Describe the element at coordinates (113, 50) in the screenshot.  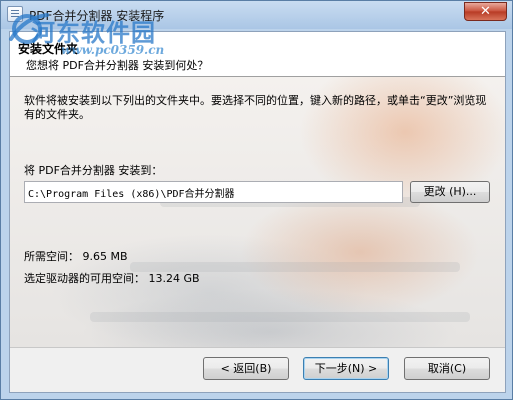
I see `watermark-url: www.pc0359.cn` at that location.